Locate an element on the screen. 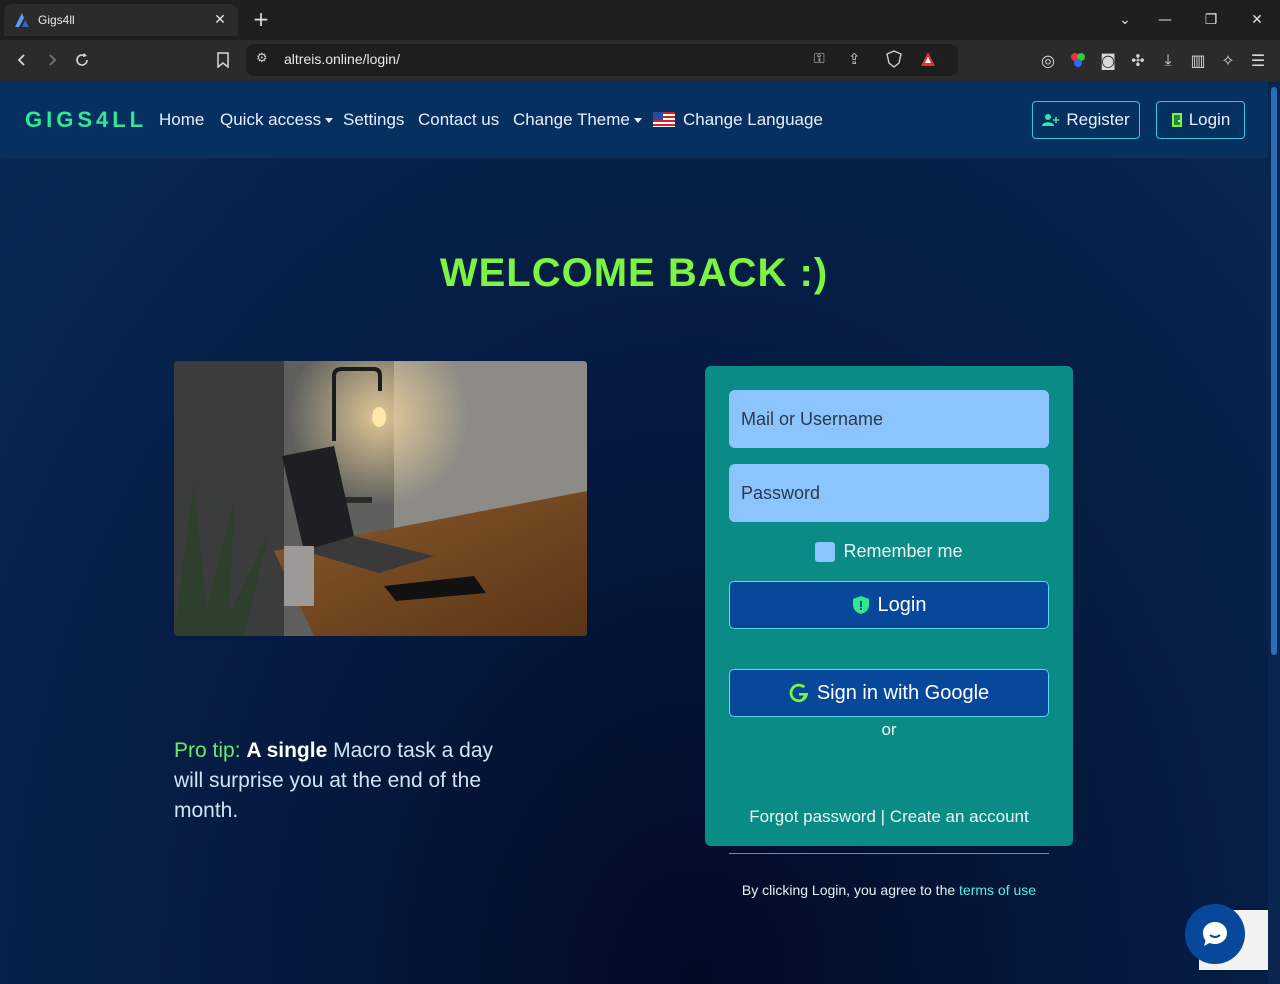 This screenshot has width=1280, height=984. pro-tip-label: Pro tip: is located at coordinates (207, 750).